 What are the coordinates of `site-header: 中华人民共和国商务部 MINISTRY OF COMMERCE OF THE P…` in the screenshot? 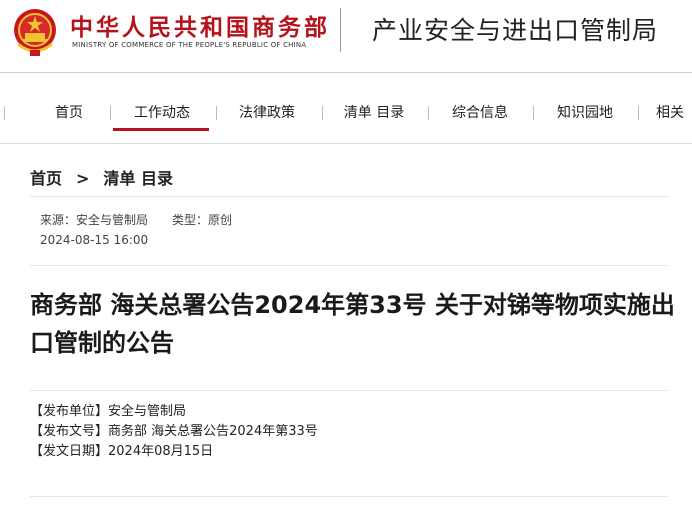 It's located at (346, 36).